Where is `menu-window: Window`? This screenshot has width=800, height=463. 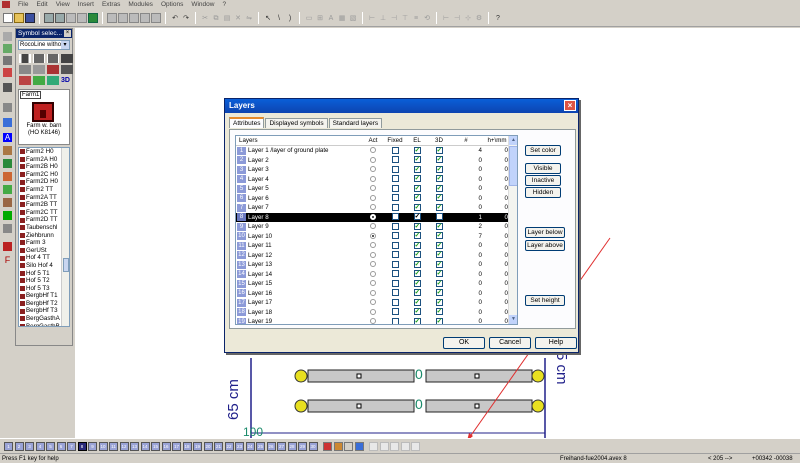 menu-window: Window is located at coordinates (202, 4).